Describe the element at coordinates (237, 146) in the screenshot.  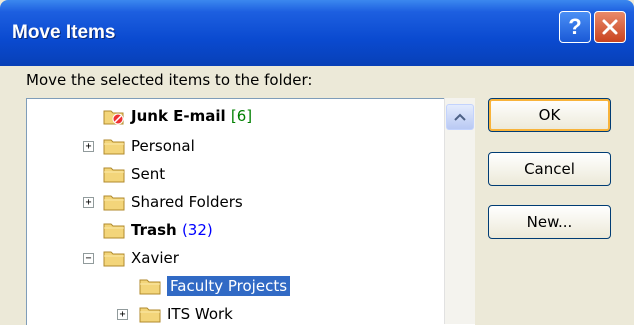
I see `tree-item-personal: + Personal` at that location.